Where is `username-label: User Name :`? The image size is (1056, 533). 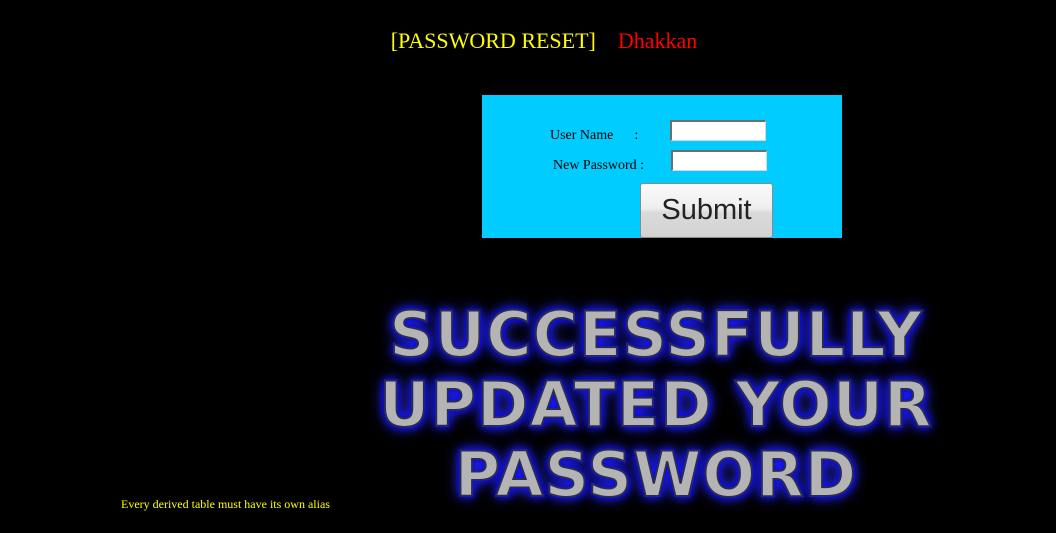 username-label: User Name : is located at coordinates (594, 135).